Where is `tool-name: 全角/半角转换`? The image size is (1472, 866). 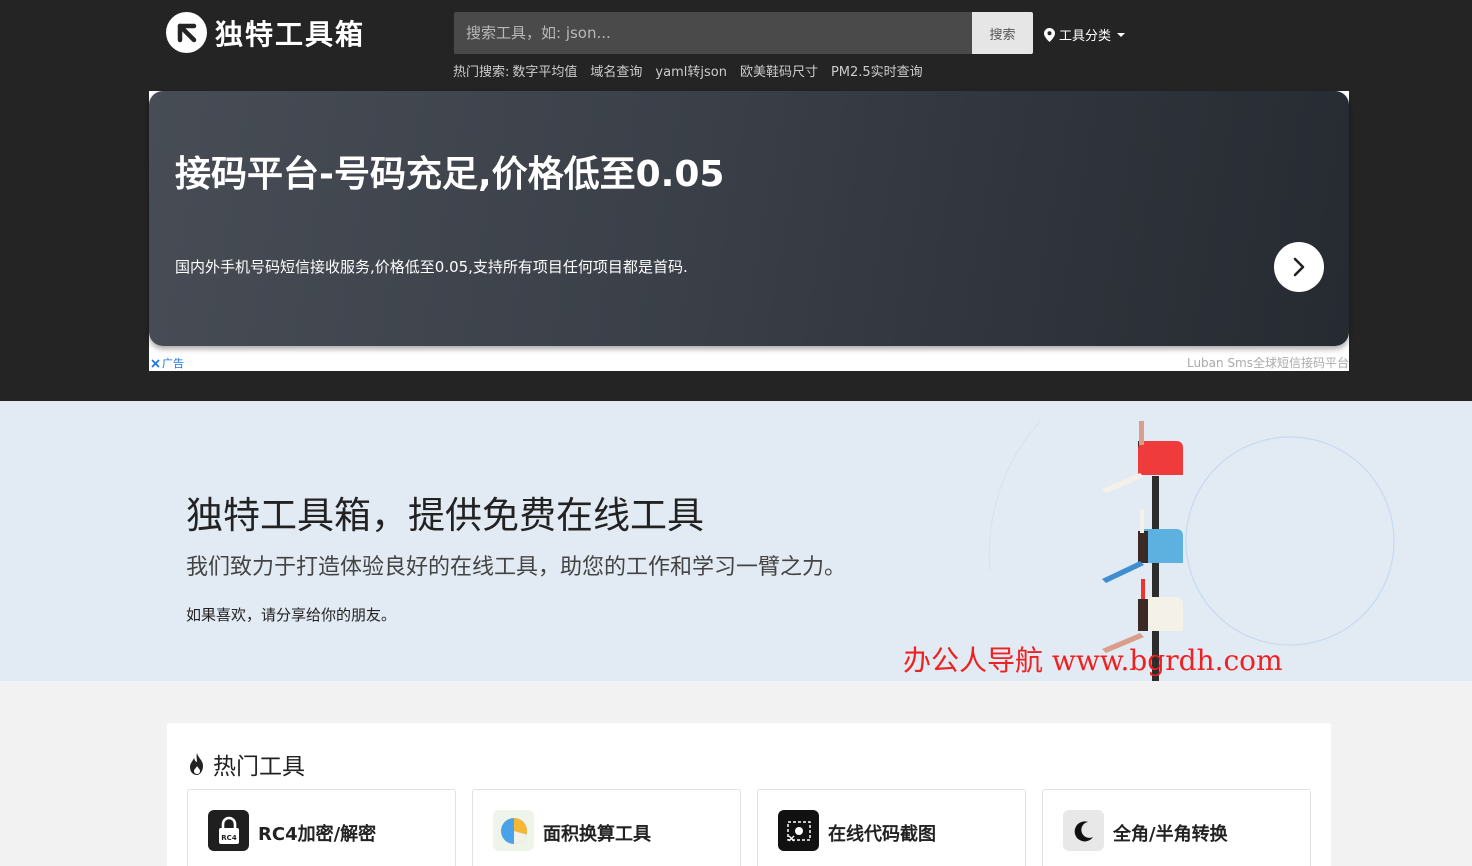
tool-name: 全角/半角转换 is located at coordinates (1170, 834).